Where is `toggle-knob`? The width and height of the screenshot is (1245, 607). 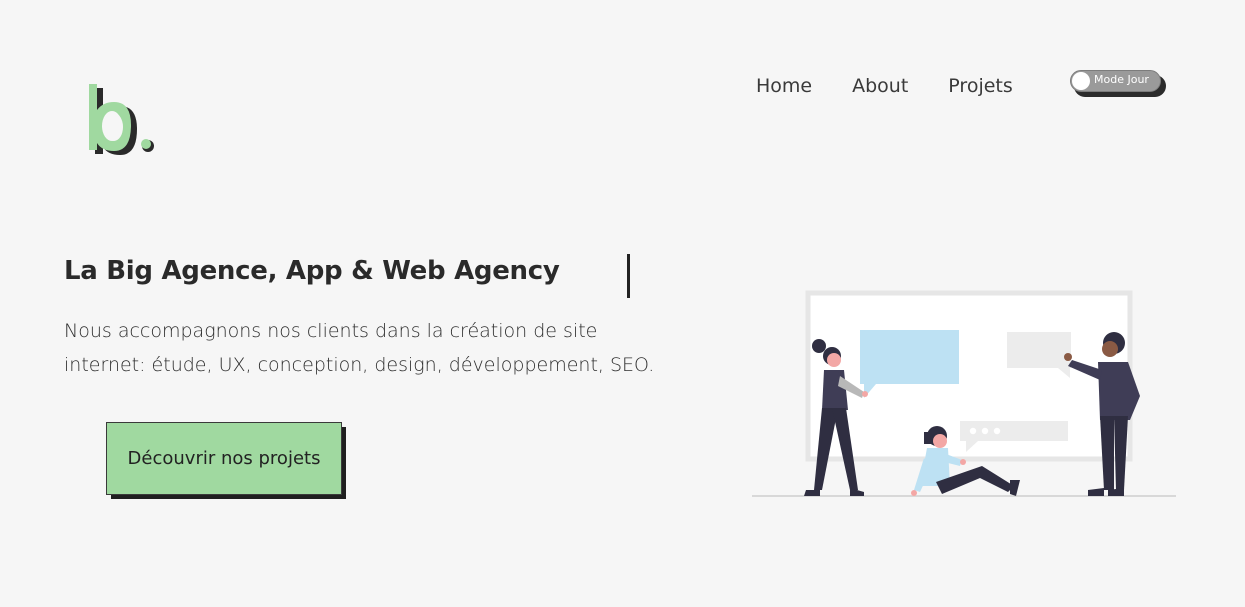 toggle-knob is located at coordinates (1081, 81).